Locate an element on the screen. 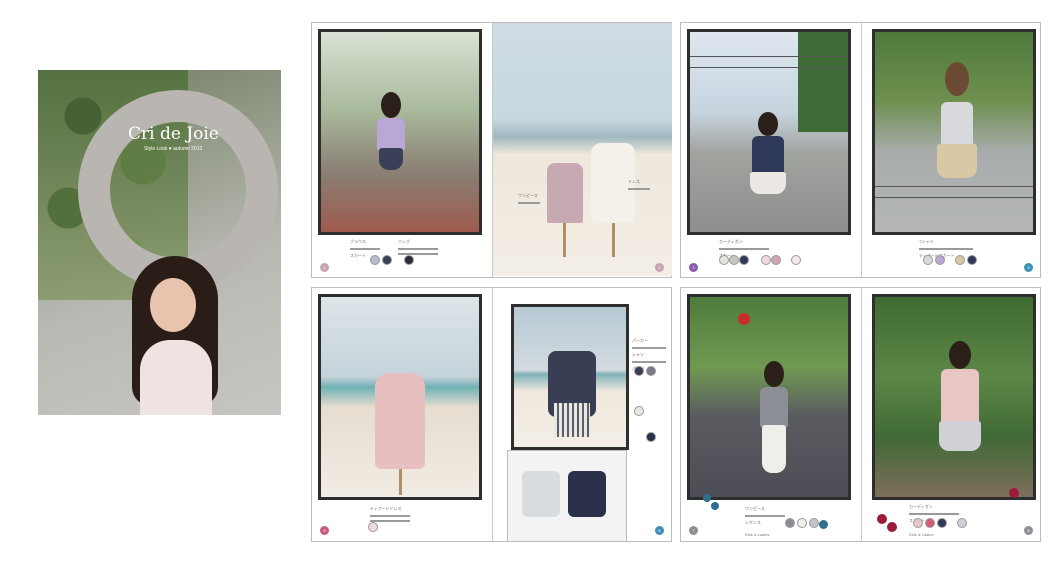 This screenshot has height=567, width=1060. swatch-check is located at coordinates (639, 411).